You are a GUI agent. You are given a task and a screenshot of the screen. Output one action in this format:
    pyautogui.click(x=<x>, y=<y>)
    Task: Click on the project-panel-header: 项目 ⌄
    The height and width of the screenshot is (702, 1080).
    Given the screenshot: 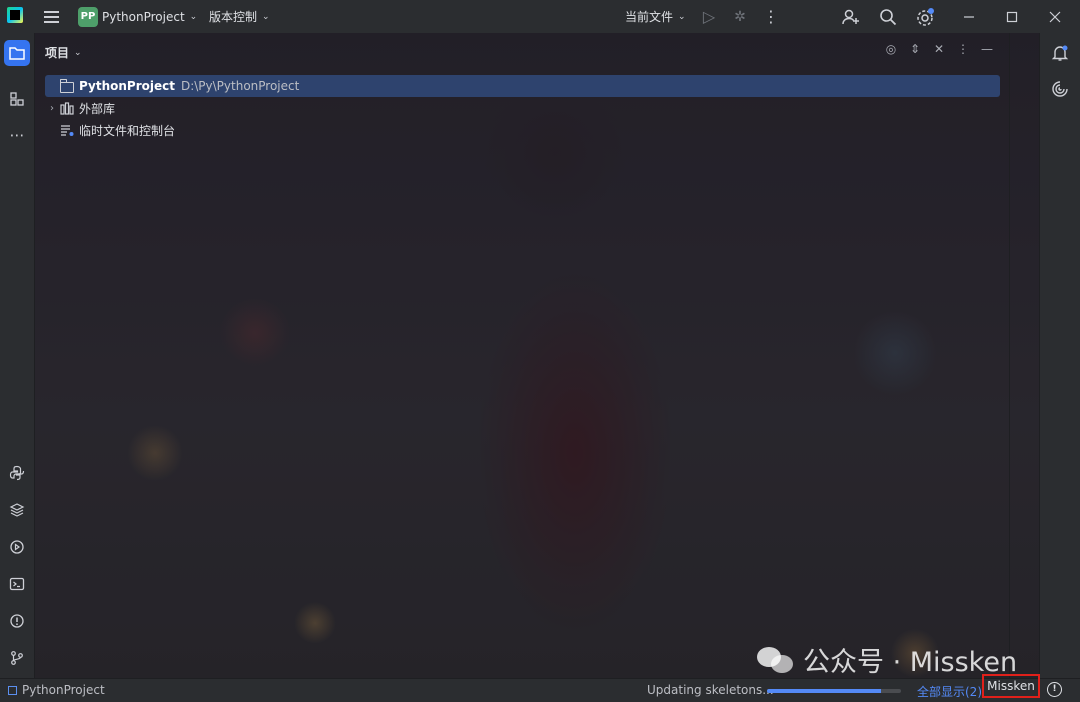 What is the action you would take?
    pyautogui.click(x=63, y=52)
    